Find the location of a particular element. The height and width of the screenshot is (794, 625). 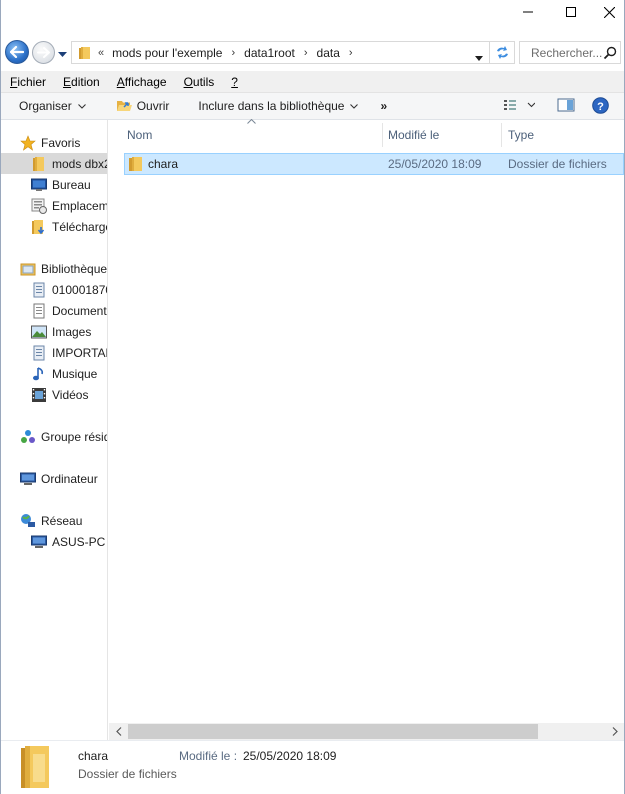

row-type: Dossier de fichiers is located at coordinates (557, 164).